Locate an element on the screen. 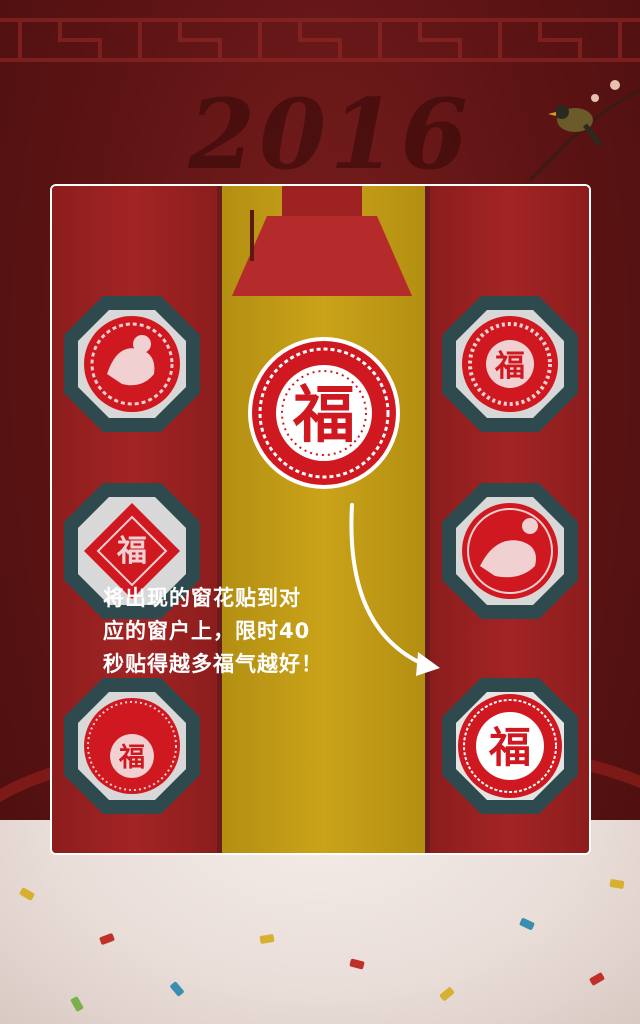 Image resolution: width=640 pixels, height=1024 pixels. bird-branch-decoration is located at coordinates (584, 131).